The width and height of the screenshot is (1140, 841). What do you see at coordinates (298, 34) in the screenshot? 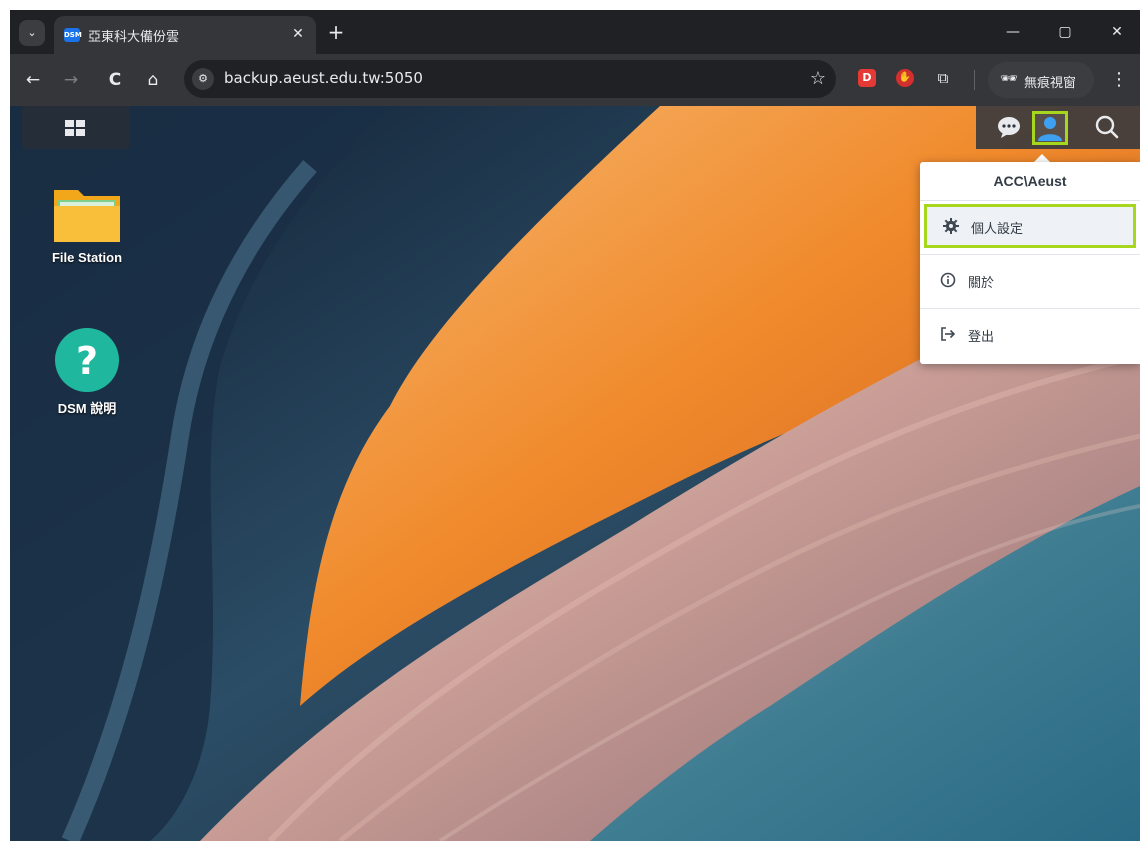
I see `tab-close-icon: ✕` at bounding box center [298, 34].